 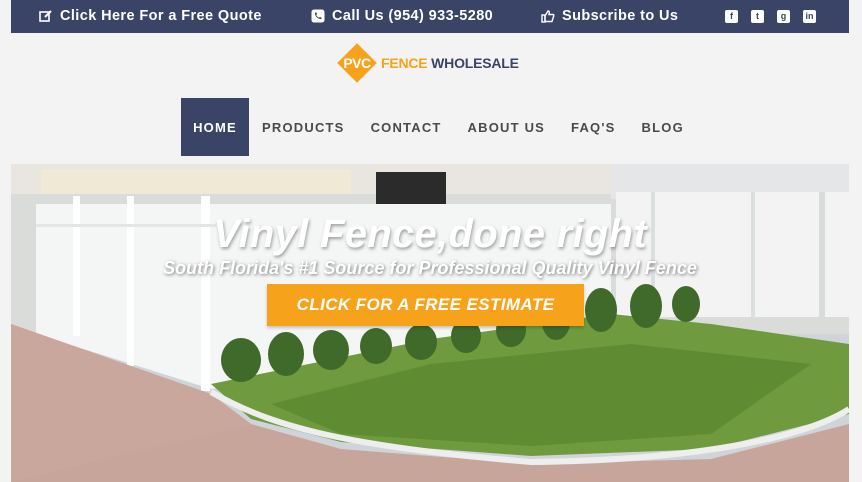 I want to click on logo-badge-text: PVC, so click(x=357, y=63).